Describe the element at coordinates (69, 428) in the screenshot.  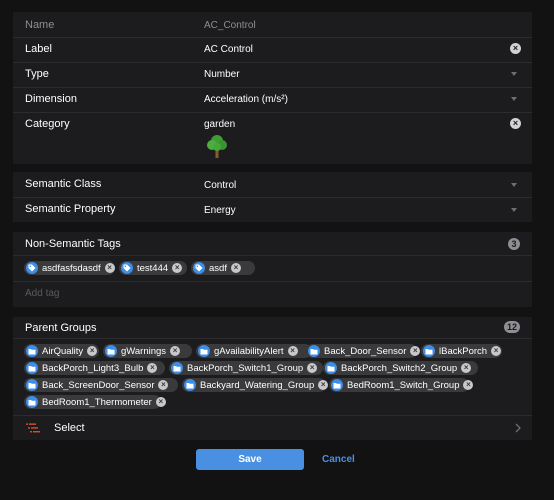
I see `select-label: Select` at that location.